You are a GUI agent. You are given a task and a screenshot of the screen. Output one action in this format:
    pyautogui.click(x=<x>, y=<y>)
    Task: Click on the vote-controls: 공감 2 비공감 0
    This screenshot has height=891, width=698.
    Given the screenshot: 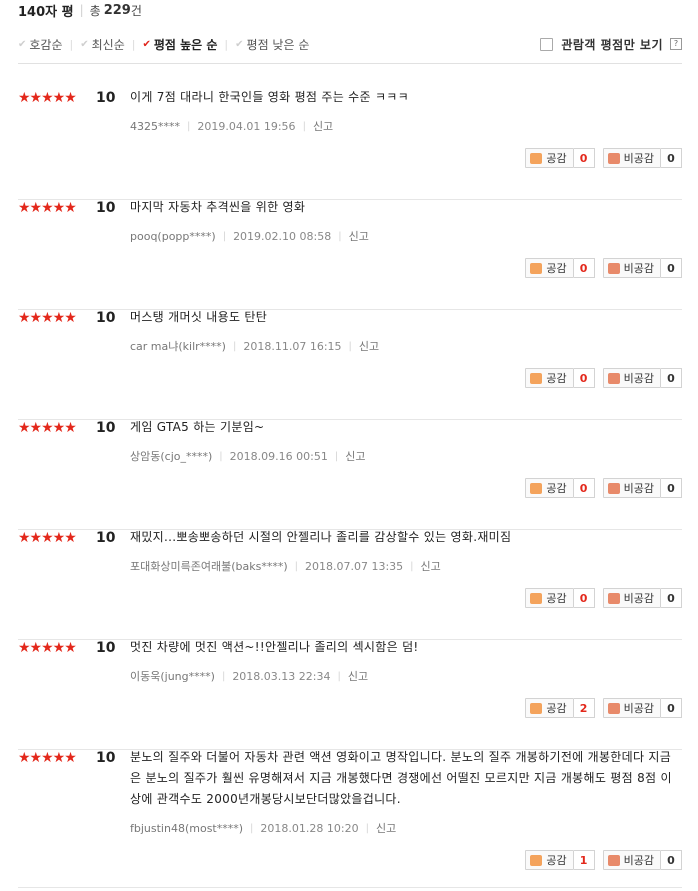 What is the action you would take?
    pyautogui.click(x=603, y=708)
    